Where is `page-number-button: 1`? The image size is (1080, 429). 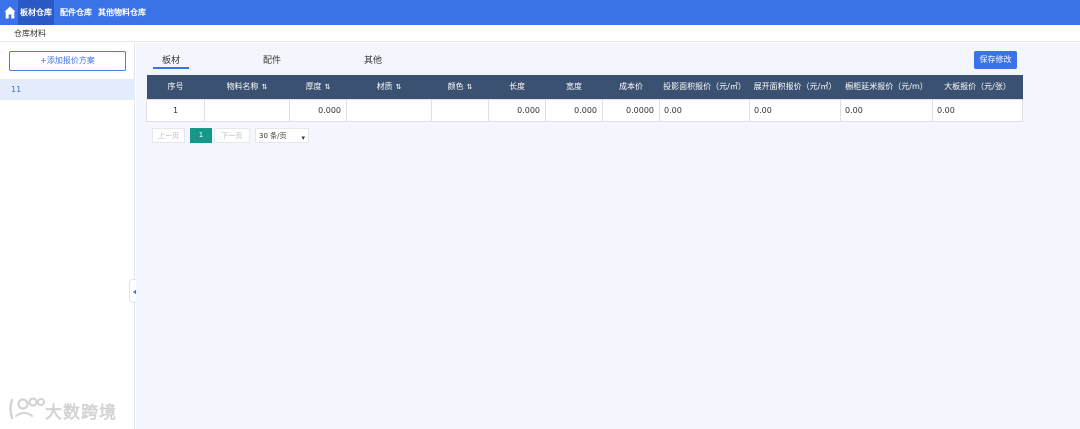 page-number-button: 1 is located at coordinates (201, 135).